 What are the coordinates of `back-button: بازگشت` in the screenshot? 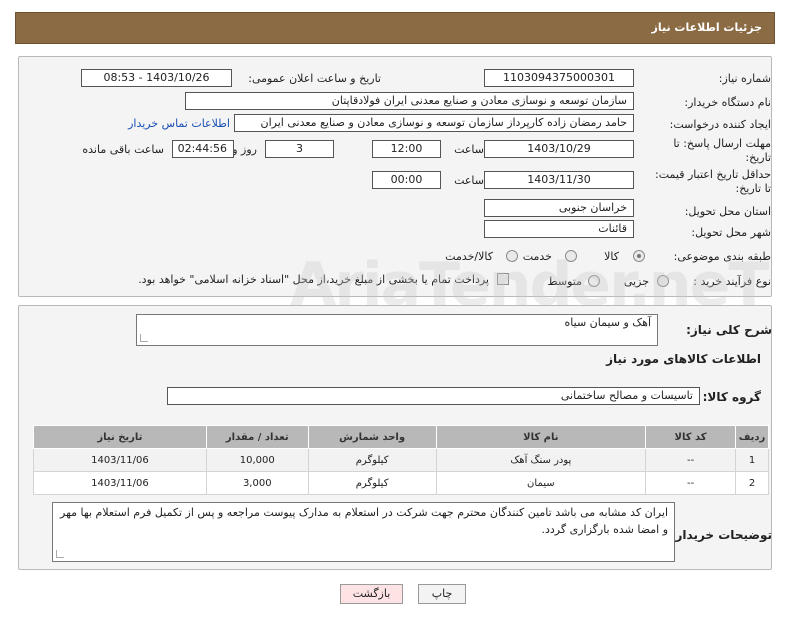 It's located at (371, 594).